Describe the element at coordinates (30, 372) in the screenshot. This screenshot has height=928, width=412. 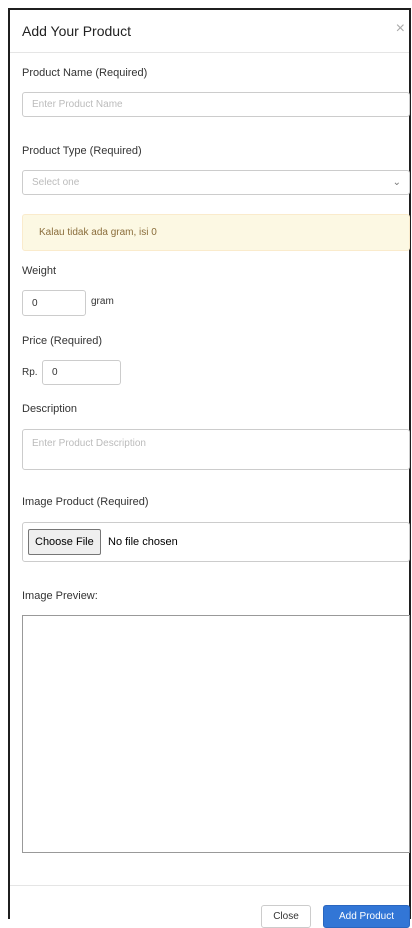
I see `price-prefix: Rp.` at that location.